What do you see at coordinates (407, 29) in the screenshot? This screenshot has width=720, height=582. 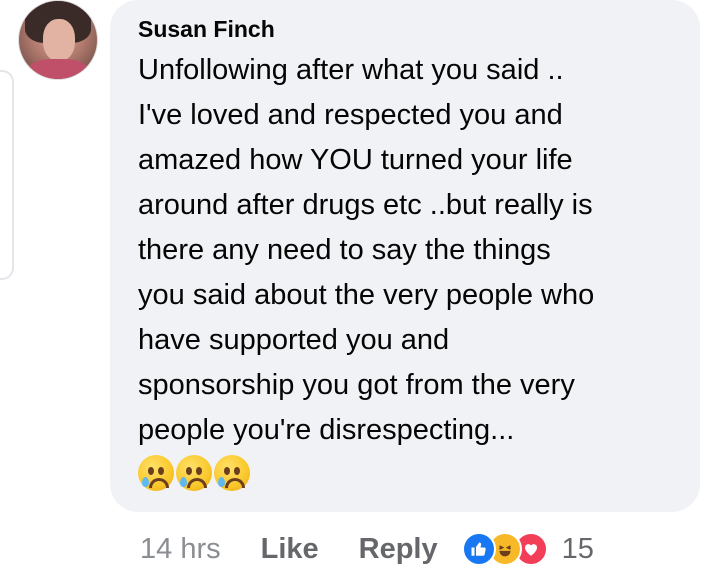 I see `comment-author: Susan Finch` at bounding box center [407, 29].